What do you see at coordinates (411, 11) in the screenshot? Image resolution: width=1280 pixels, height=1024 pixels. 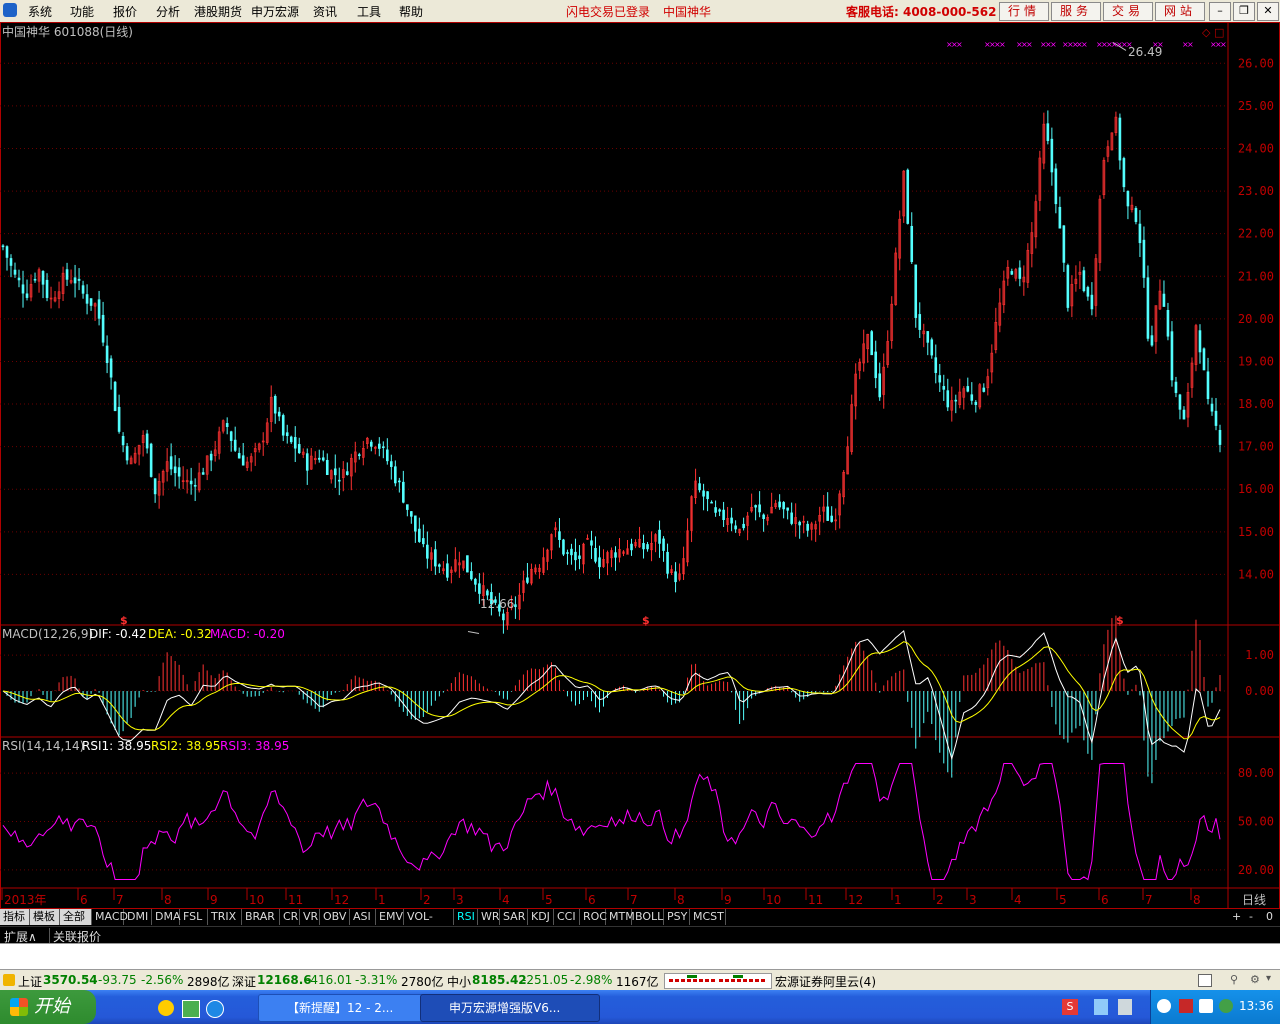 I see `menu-item-help: 帮助` at bounding box center [411, 11].